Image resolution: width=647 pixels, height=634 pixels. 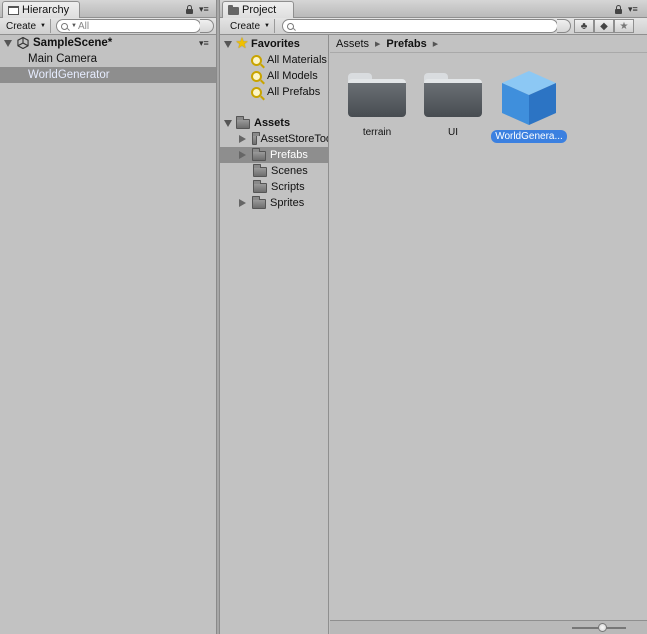 What do you see at coordinates (289, 155) in the screenshot?
I see `folder-item-label: Prefabs` at bounding box center [289, 155].